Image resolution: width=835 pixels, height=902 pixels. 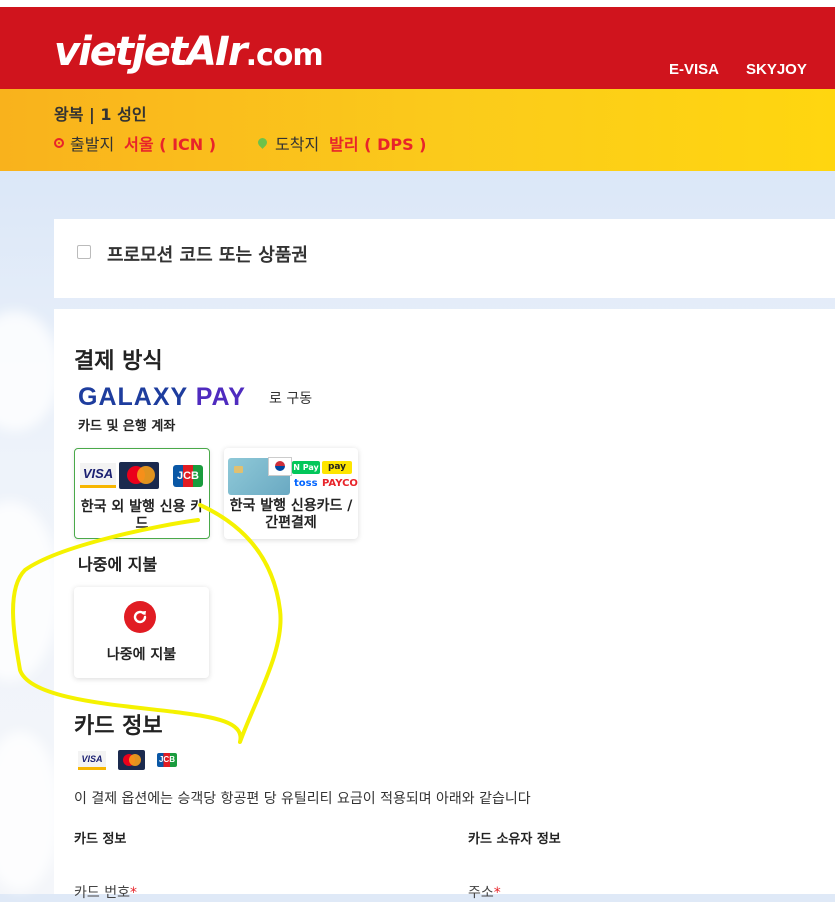 I want to click on option-korean-card: N Pay pay toss PAYCO 한국 발행 신용카드 / 간편결제, so click(x=291, y=493).